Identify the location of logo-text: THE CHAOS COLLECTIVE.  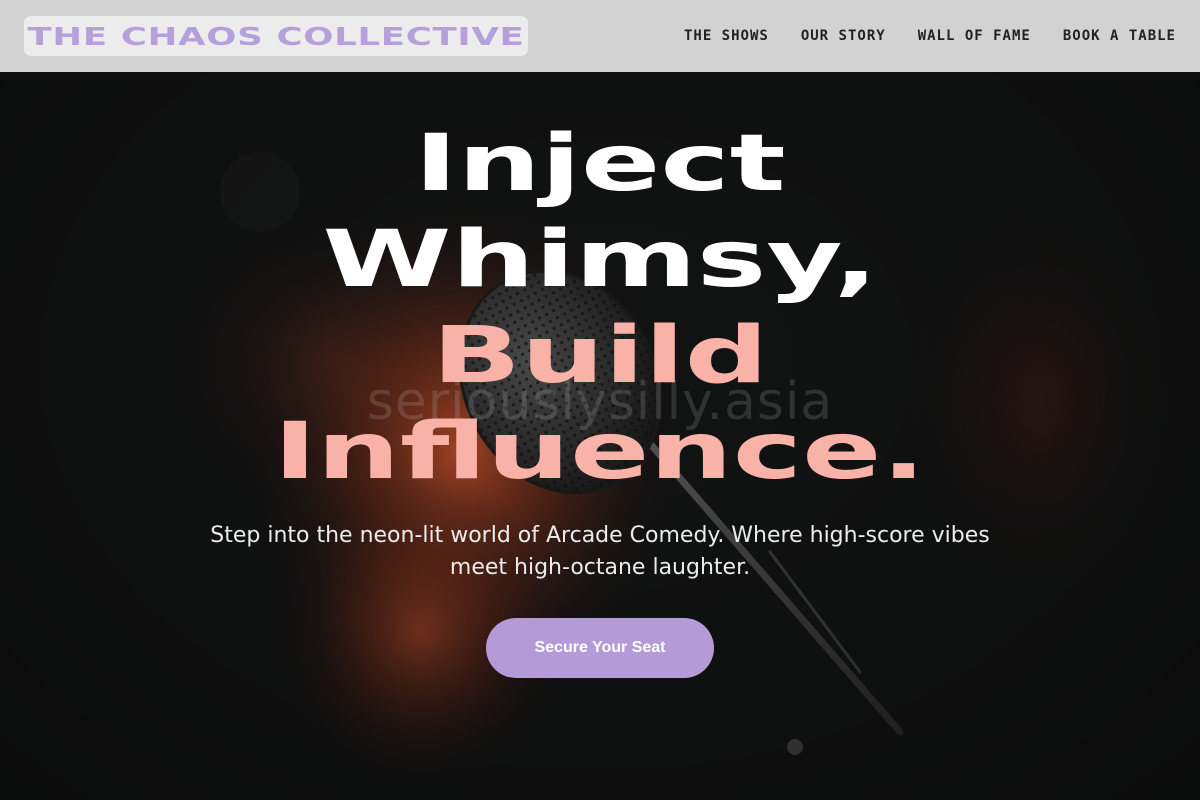
(276, 36).